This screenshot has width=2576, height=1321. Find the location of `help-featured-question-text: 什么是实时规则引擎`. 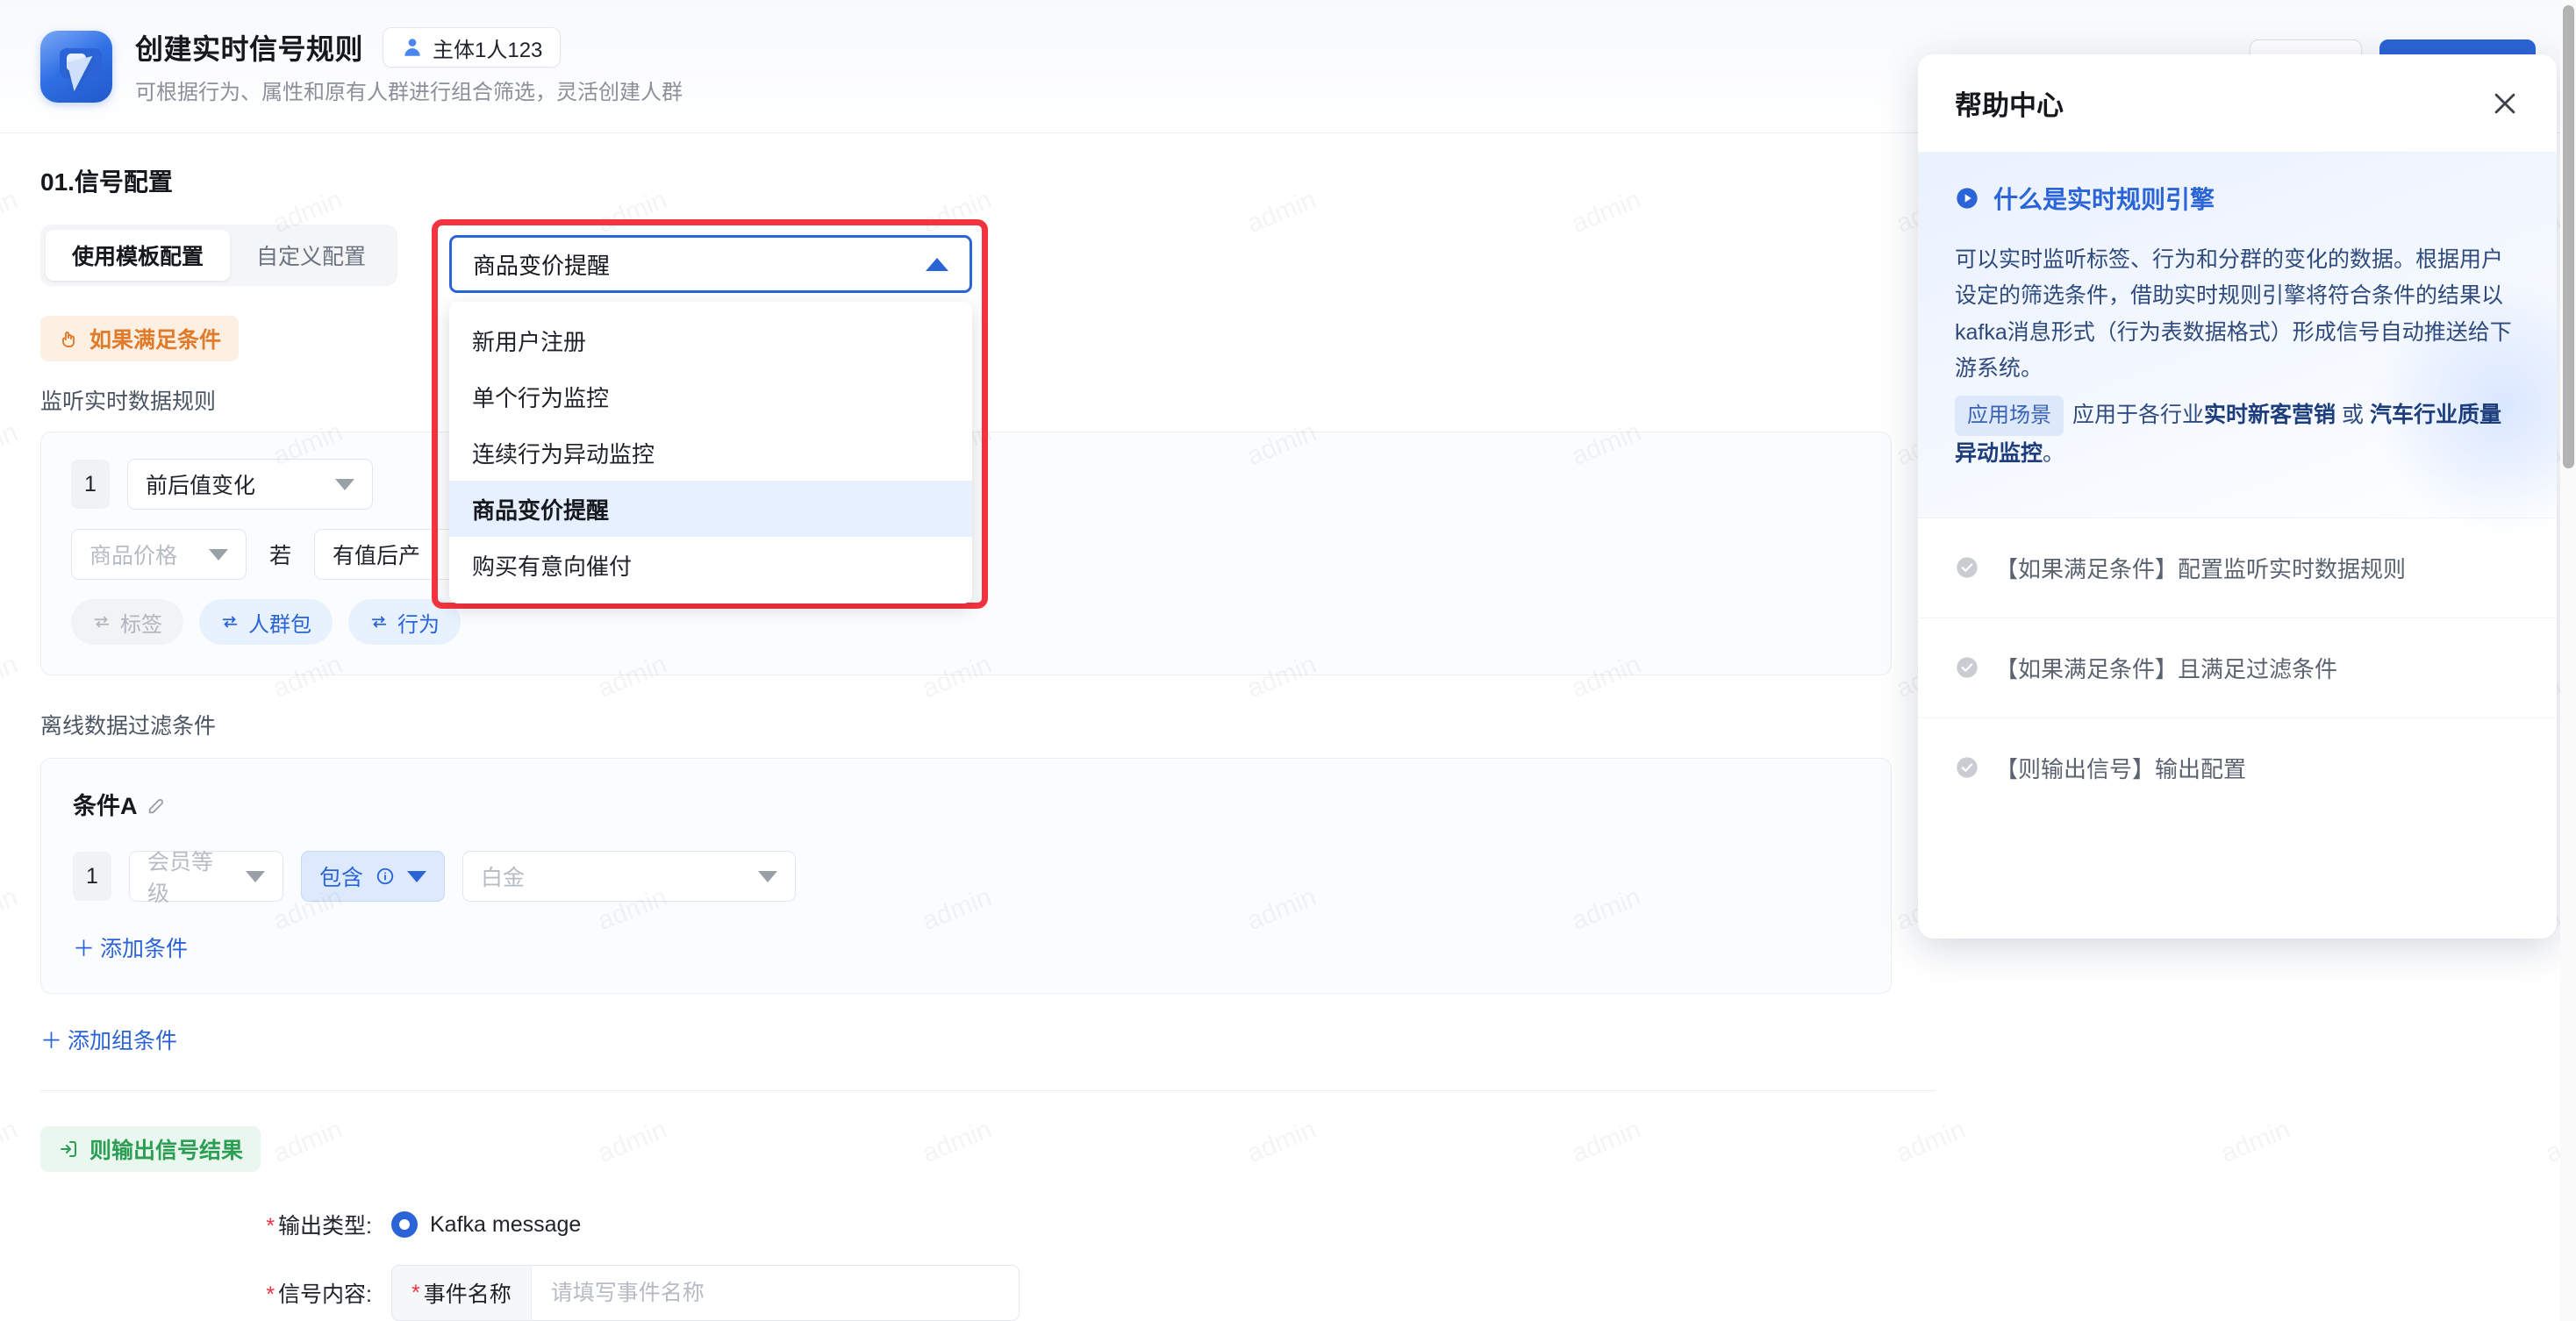

help-featured-question-text: 什么是实时规则引擎 is located at coordinates (2104, 199).